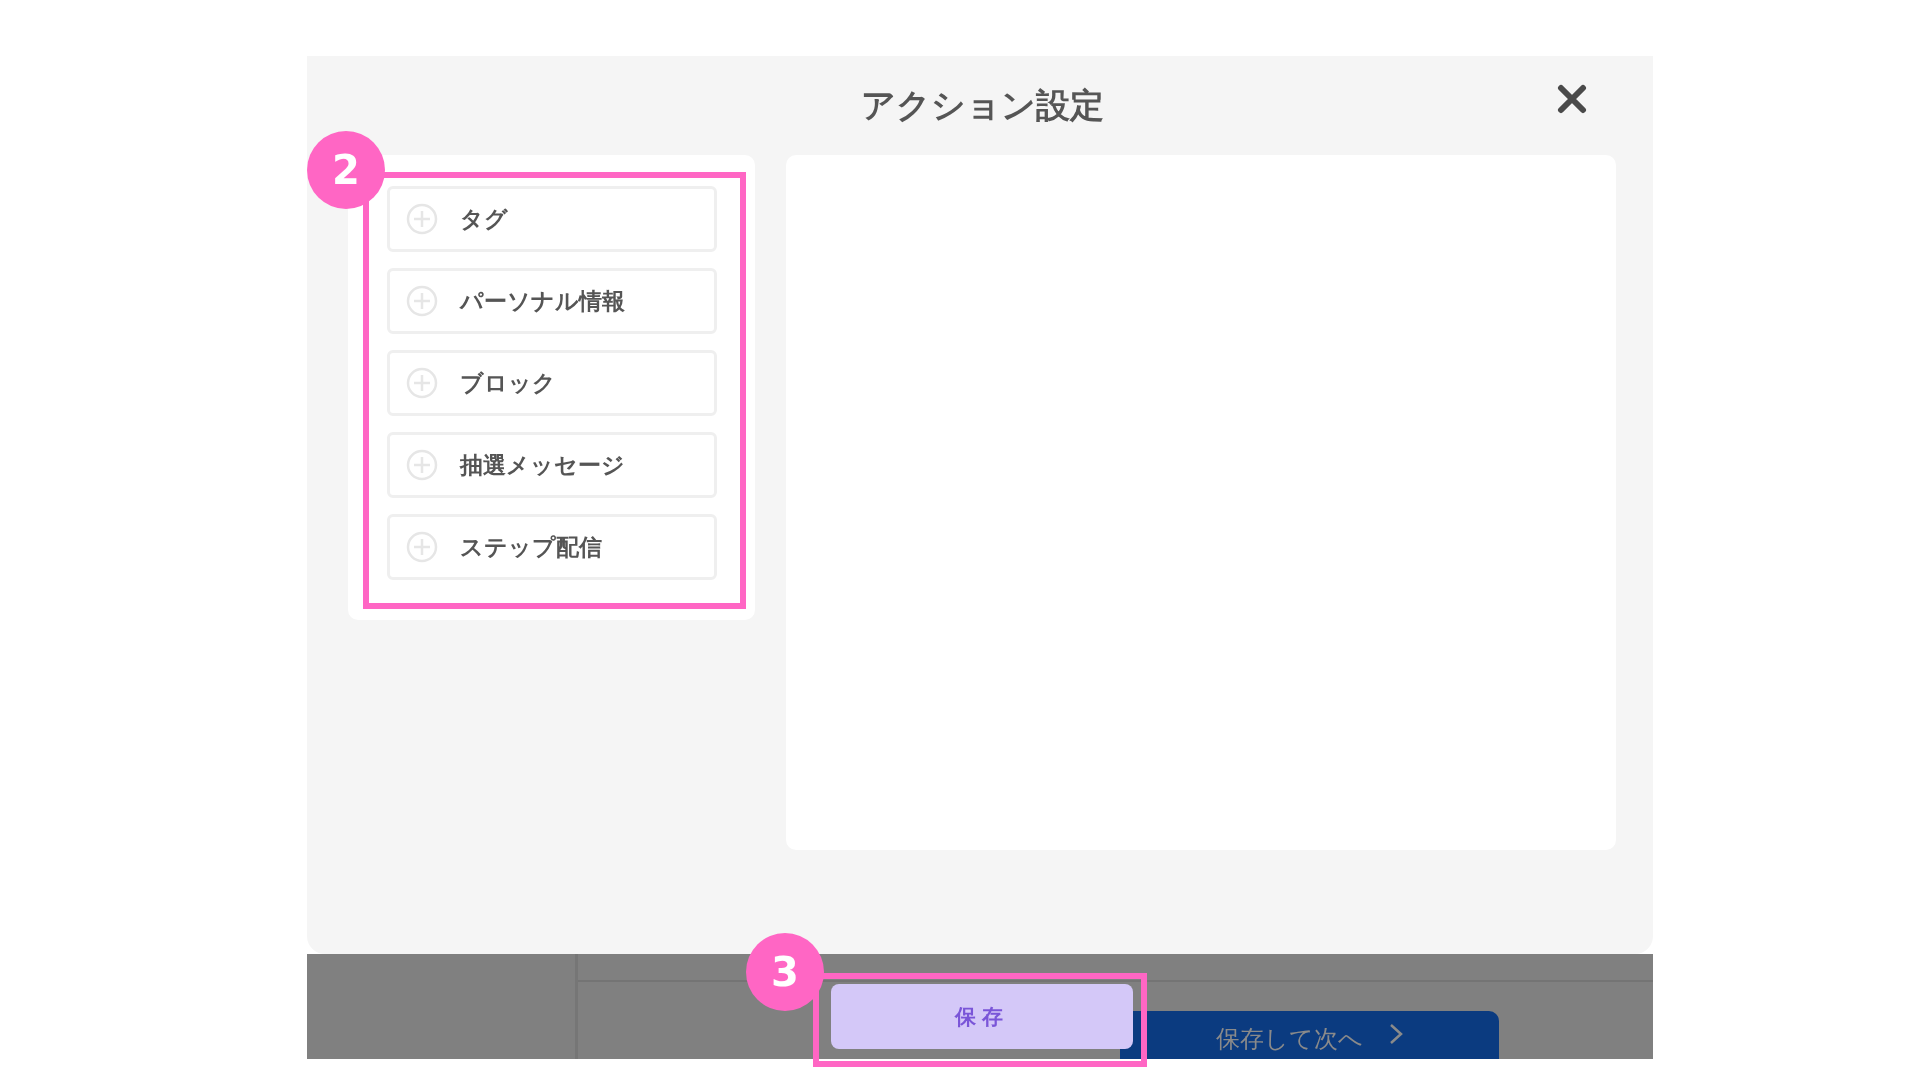 The height and width of the screenshot is (1080, 1920). Describe the element at coordinates (552, 547) in the screenshot. I see `action-item: ステップ配信` at that location.